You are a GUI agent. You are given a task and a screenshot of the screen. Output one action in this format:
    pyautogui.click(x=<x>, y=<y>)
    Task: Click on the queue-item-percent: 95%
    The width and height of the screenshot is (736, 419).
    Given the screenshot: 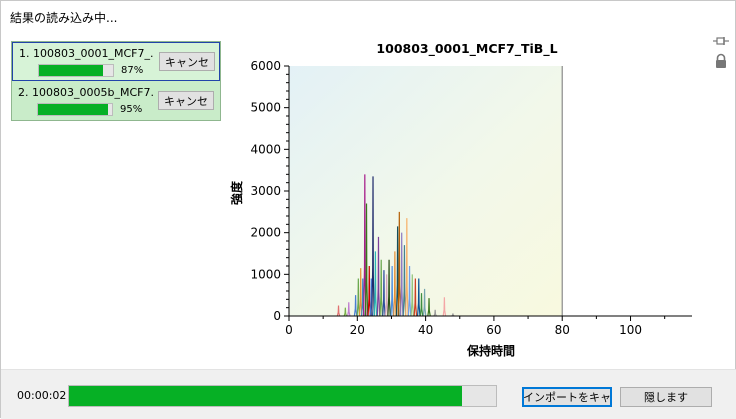 What is the action you would take?
    pyautogui.click(x=131, y=109)
    